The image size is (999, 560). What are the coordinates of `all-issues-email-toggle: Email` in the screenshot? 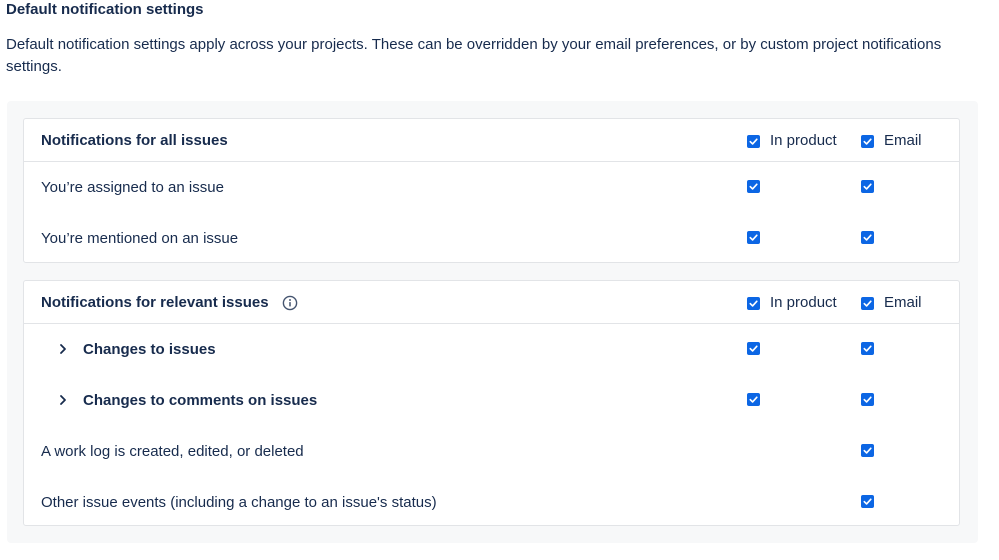 It's located at (891, 141).